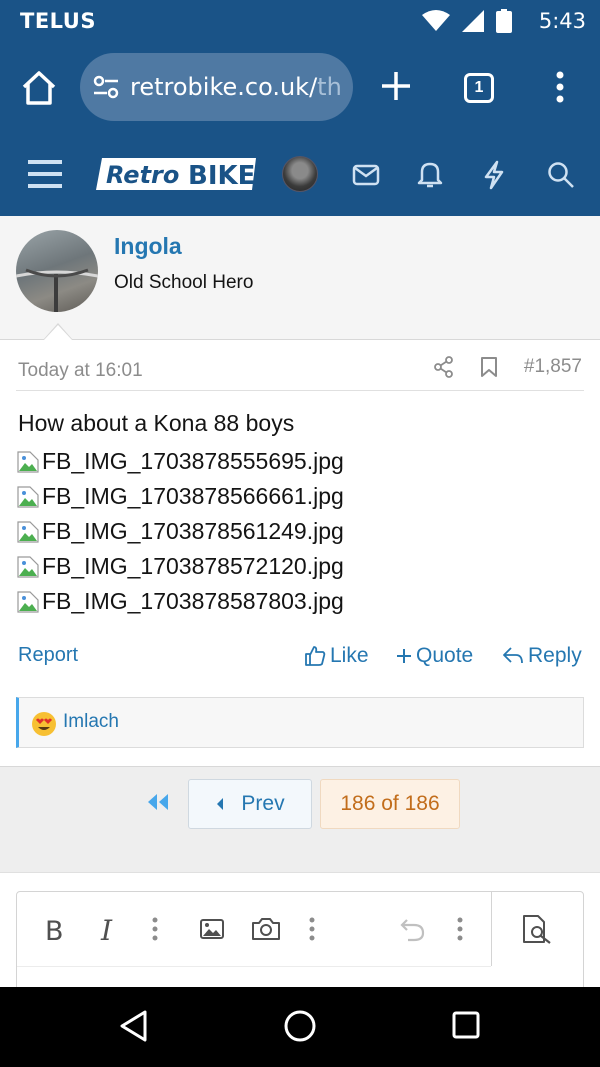 This screenshot has width=600, height=1067. I want to click on quote-button: Quote, so click(434, 656).